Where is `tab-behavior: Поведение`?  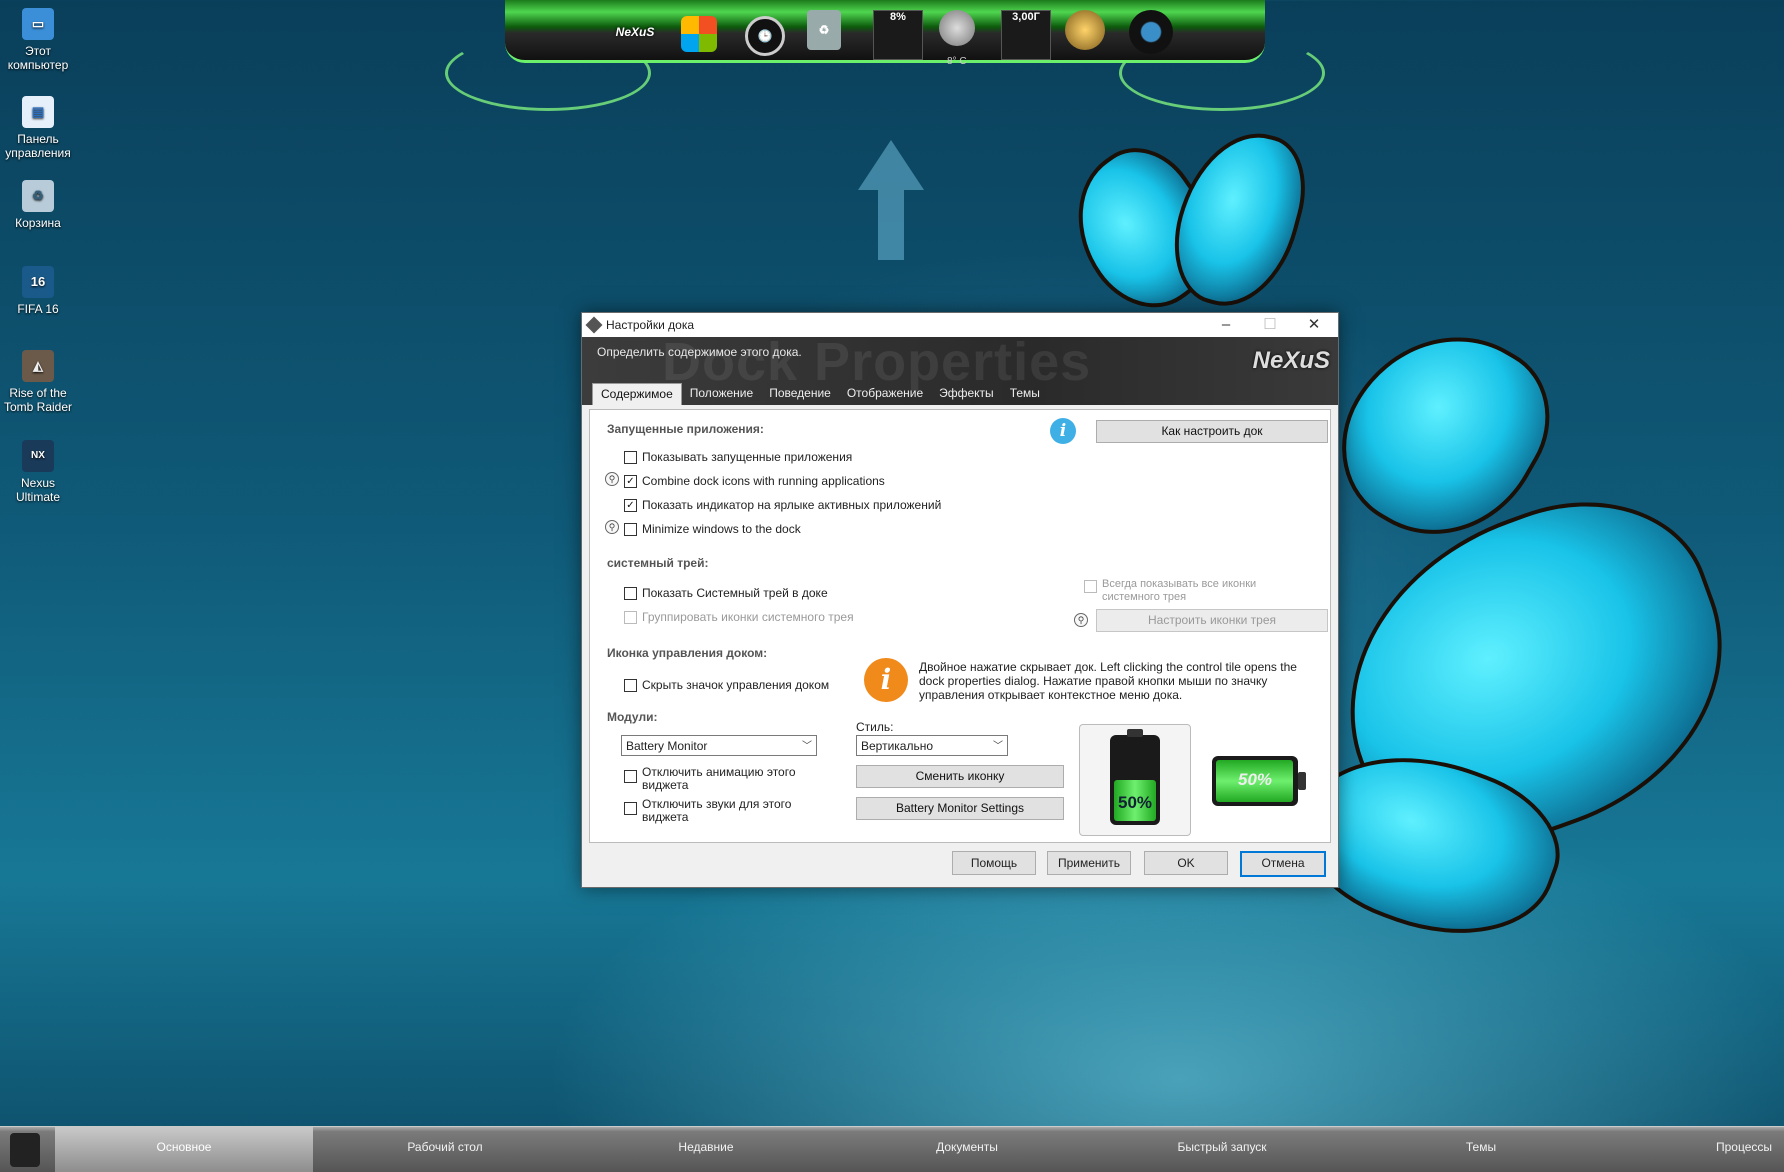 tab-behavior: Поведение is located at coordinates (800, 394).